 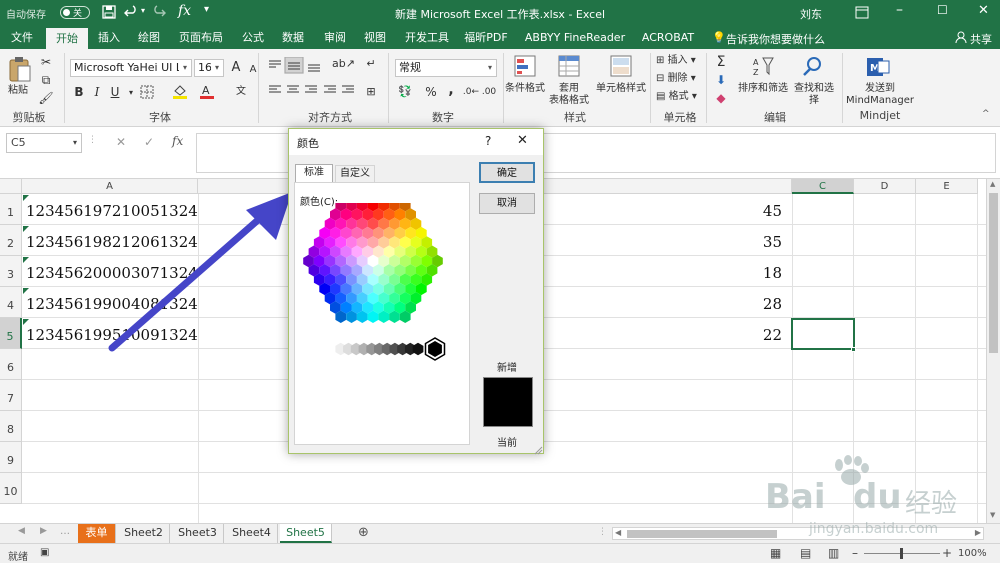 What do you see at coordinates (11, 488) in the screenshot?
I see `row-header-10: 10` at bounding box center [11, 488].